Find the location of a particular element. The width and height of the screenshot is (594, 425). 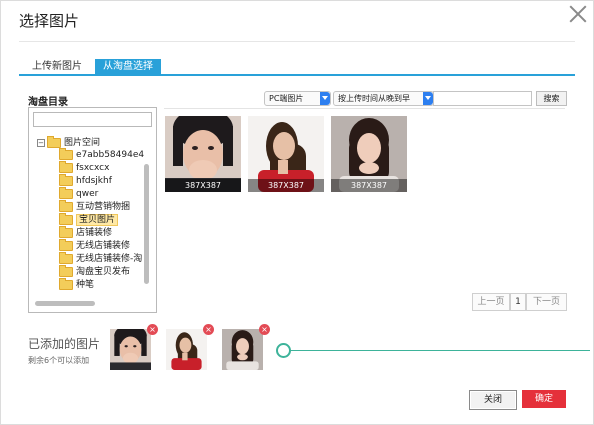

confirm-button: 确定 is located at coordinates (544, 399).